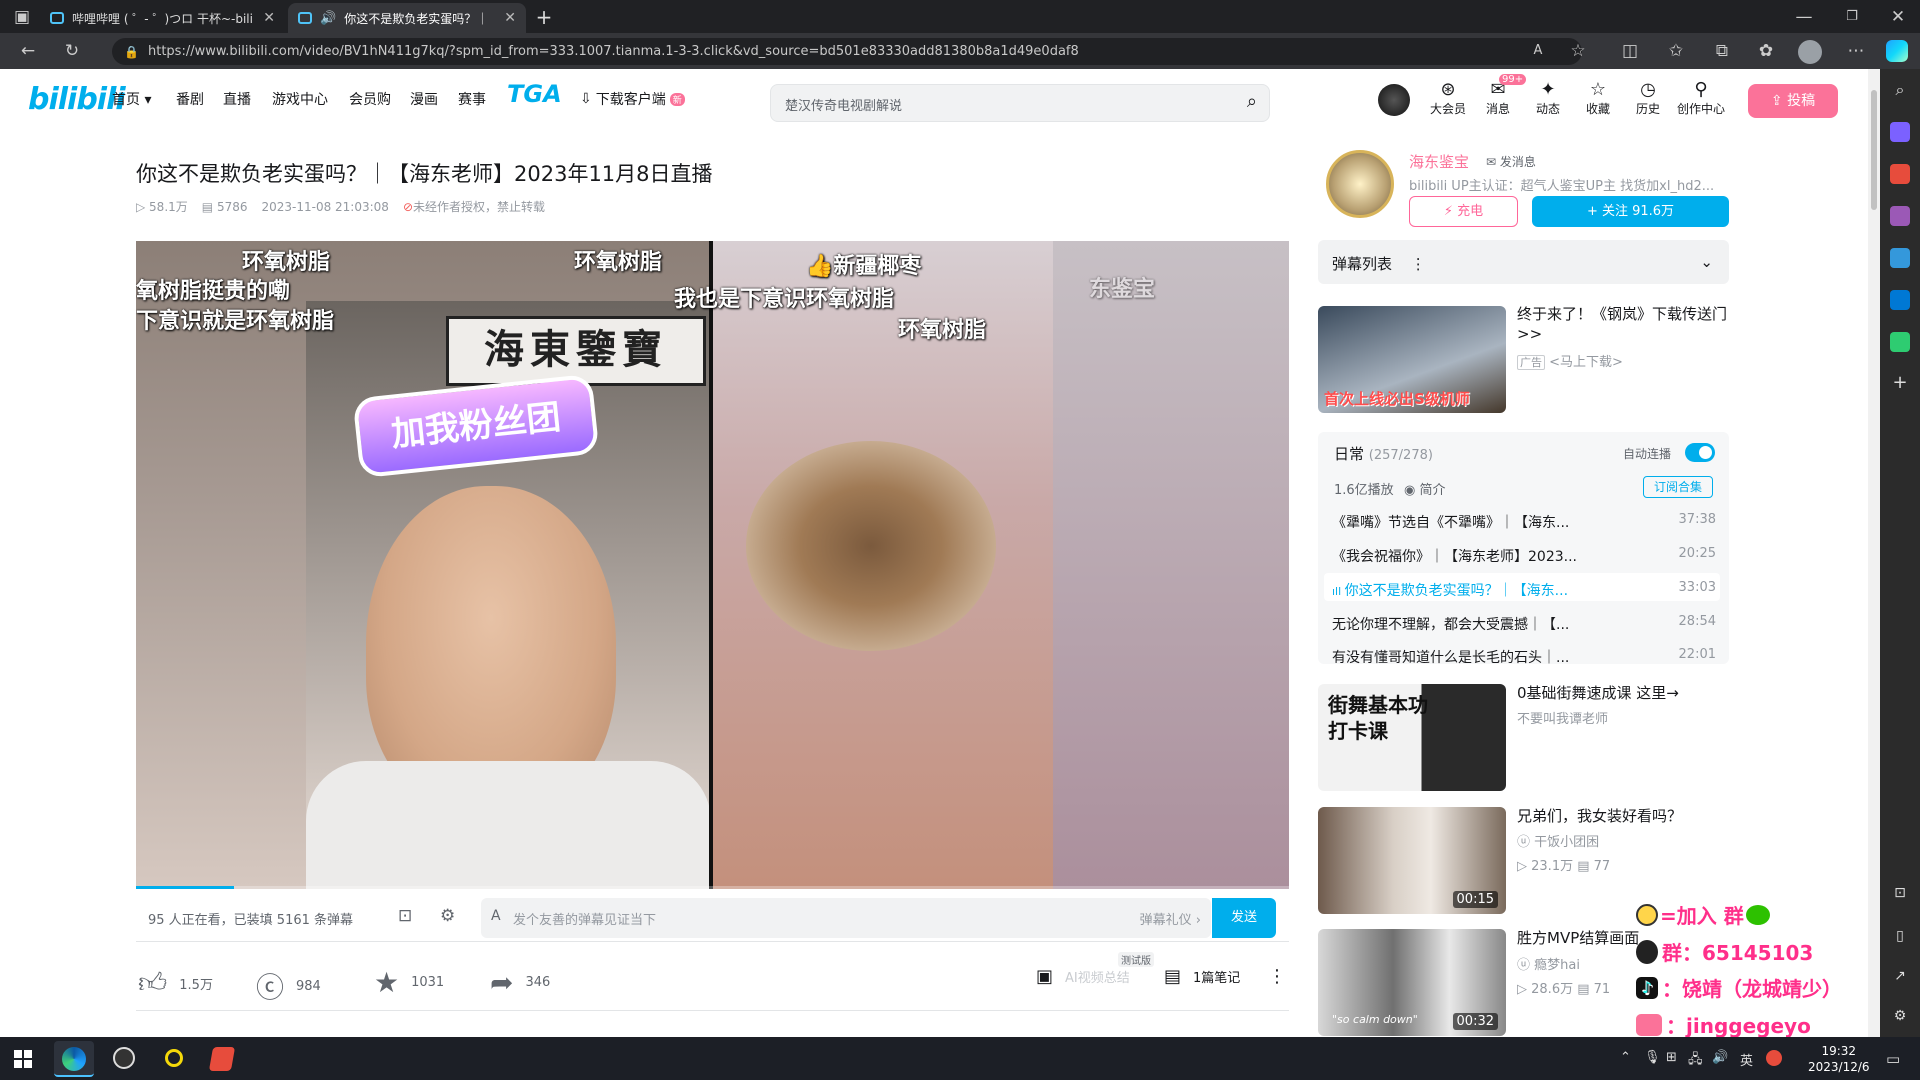 The width and height of the screenshot is (1920, 1080). I want to click on series-title: 日常 (257/278), so click(1383, 453).